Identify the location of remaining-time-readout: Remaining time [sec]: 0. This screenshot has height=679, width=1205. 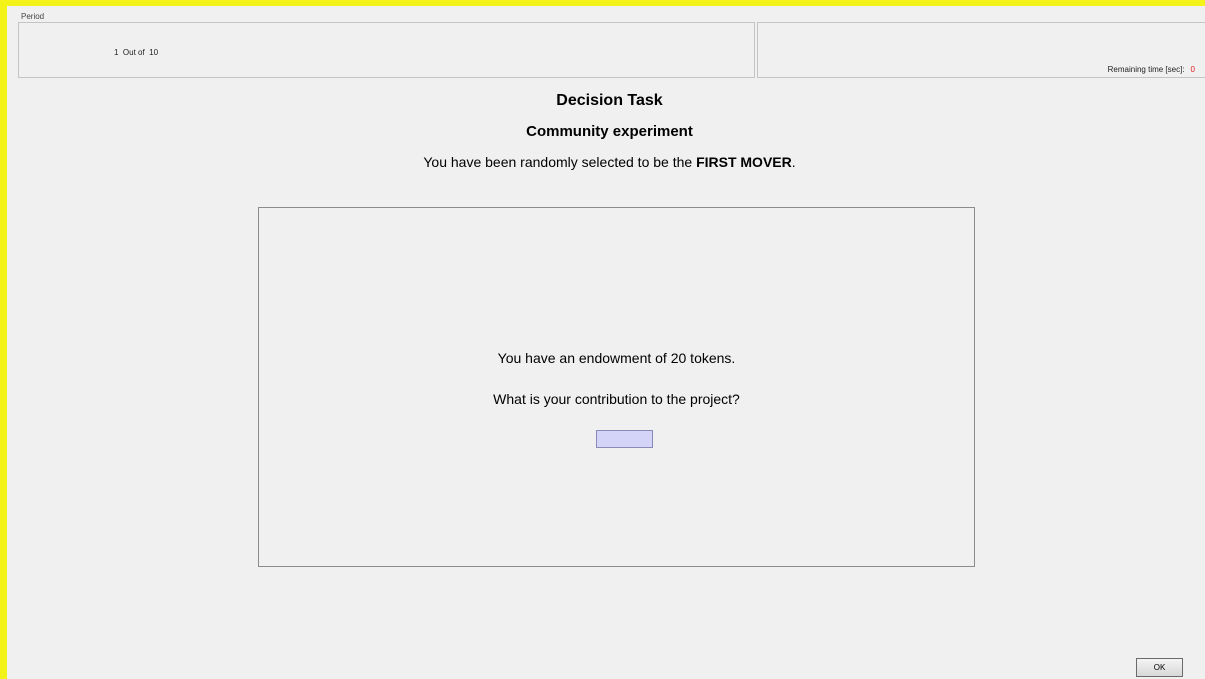
(1151, 69).